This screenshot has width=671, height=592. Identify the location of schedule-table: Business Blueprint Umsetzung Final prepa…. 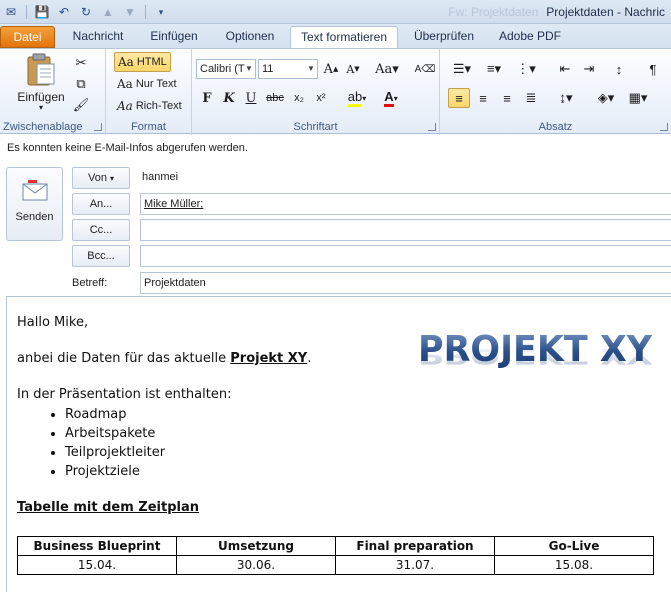
(335, 555).